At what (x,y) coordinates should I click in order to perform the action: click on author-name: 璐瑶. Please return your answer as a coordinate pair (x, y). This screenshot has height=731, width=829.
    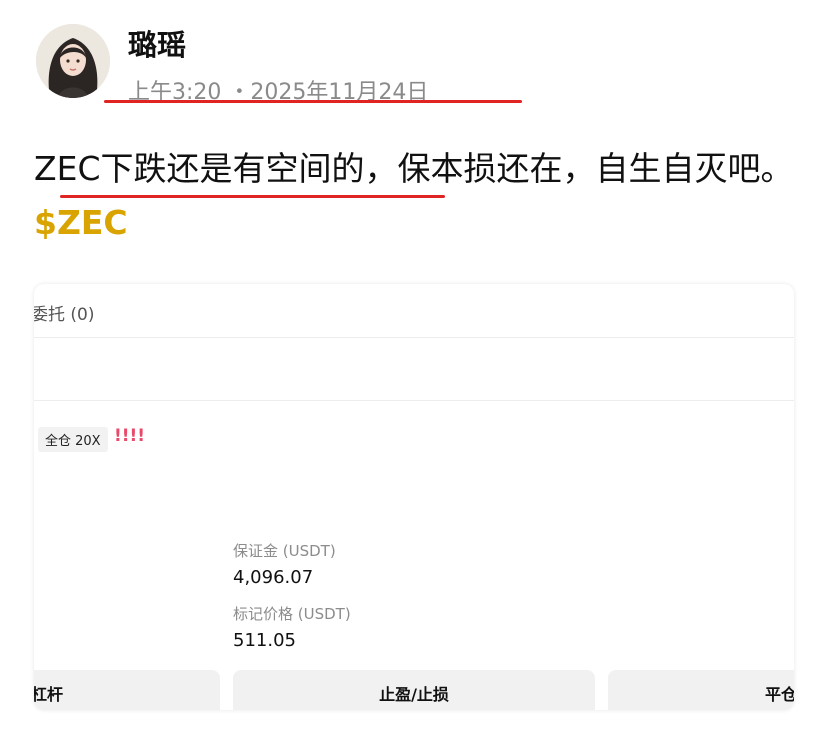
    Looking at the image, I should click on (157, 43).